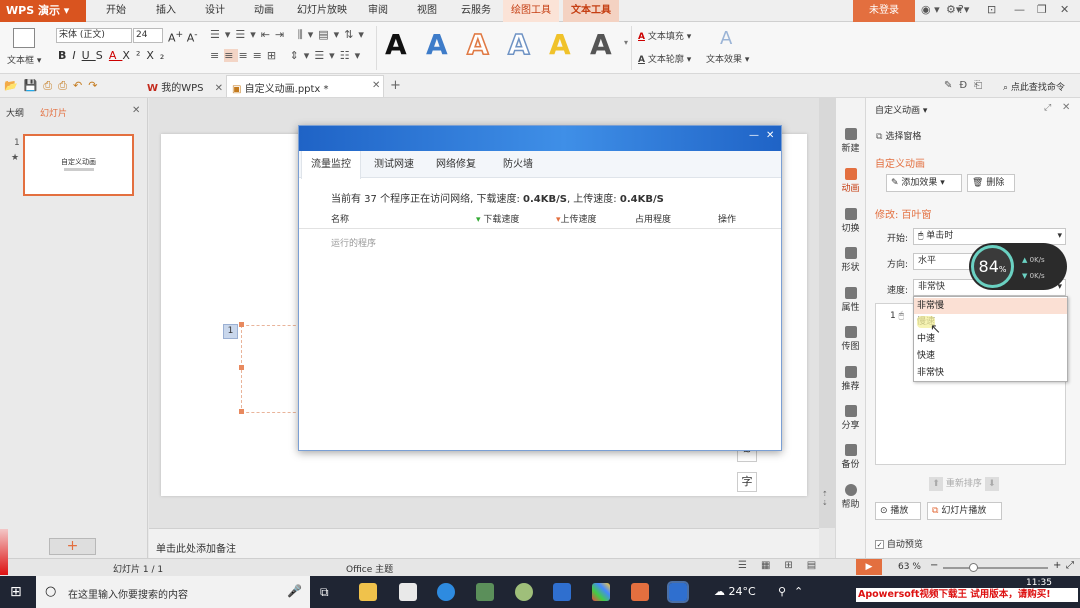  Describe the element at coordinates (964, 511) in the screenshot. I see `slideshow-button: ⧉ 幻灯片播放` at that location.